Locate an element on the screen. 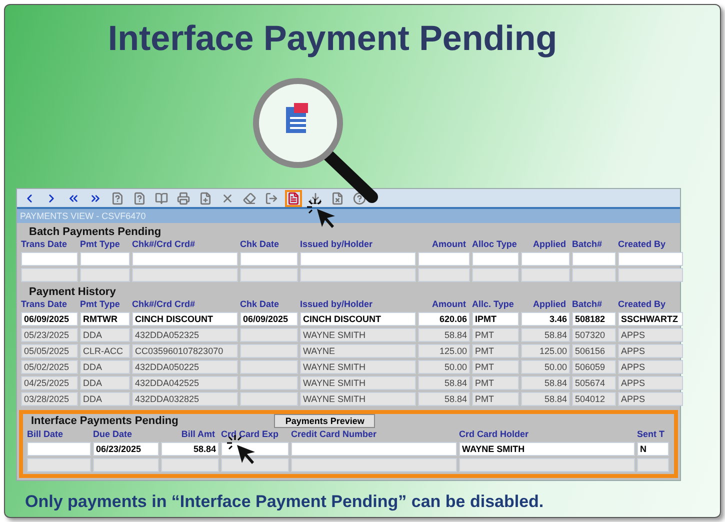 The width and height of the screenshot is (725, 522). table-cell: WAYNE is located at coordinates (358, 351).